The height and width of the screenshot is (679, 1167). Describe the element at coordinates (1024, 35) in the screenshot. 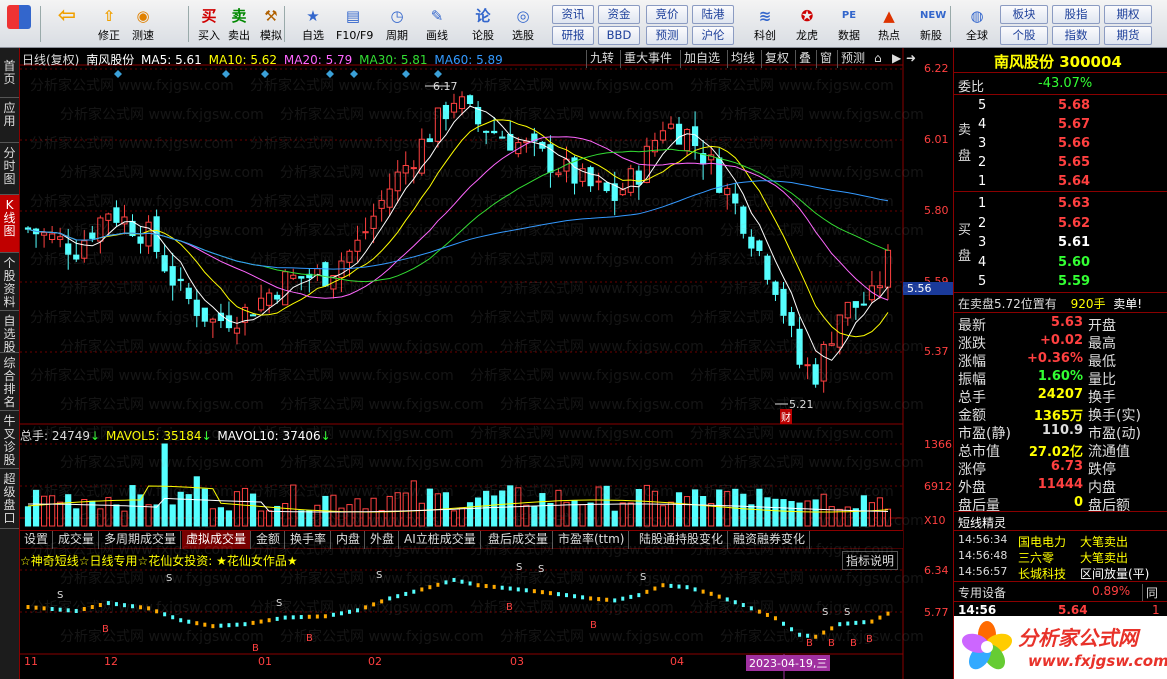

I see `toolbar-pill-11: 个股` at that location.